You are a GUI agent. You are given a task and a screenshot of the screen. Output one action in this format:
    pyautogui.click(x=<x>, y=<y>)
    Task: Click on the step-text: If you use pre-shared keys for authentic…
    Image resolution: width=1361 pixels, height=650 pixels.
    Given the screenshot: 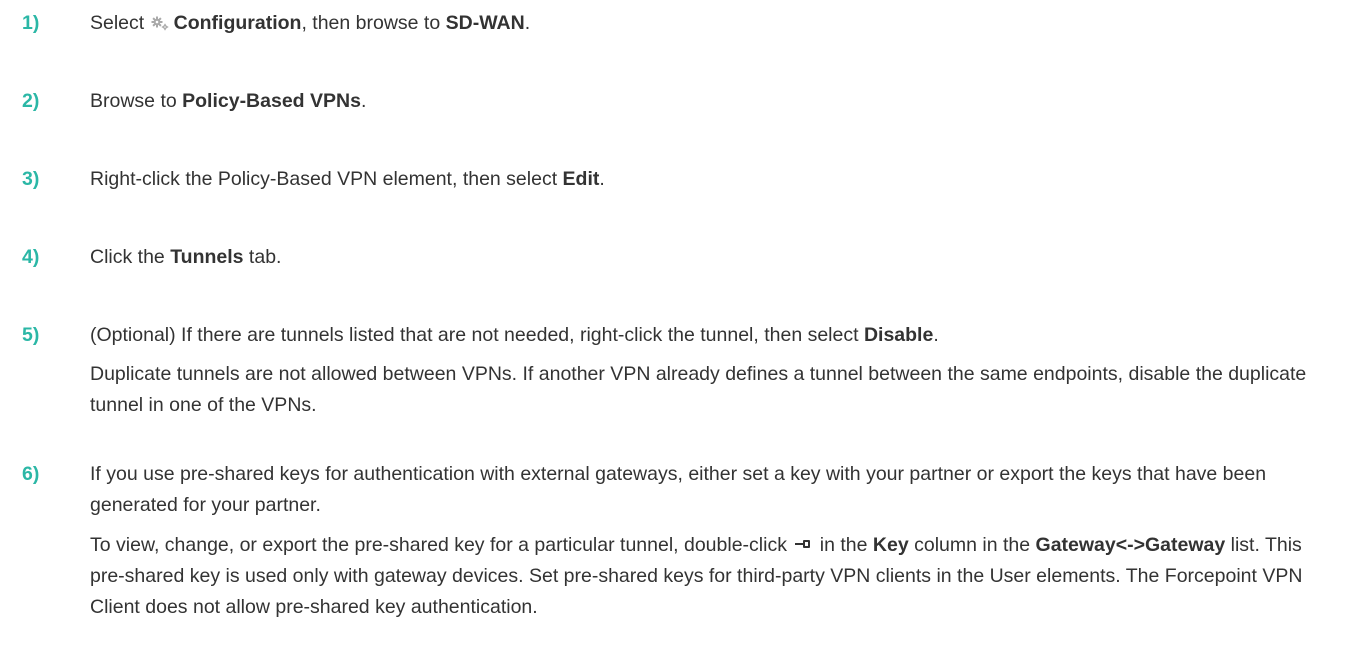 What is the action you would take?
    pyautogui.click(x=715, y=490)
    